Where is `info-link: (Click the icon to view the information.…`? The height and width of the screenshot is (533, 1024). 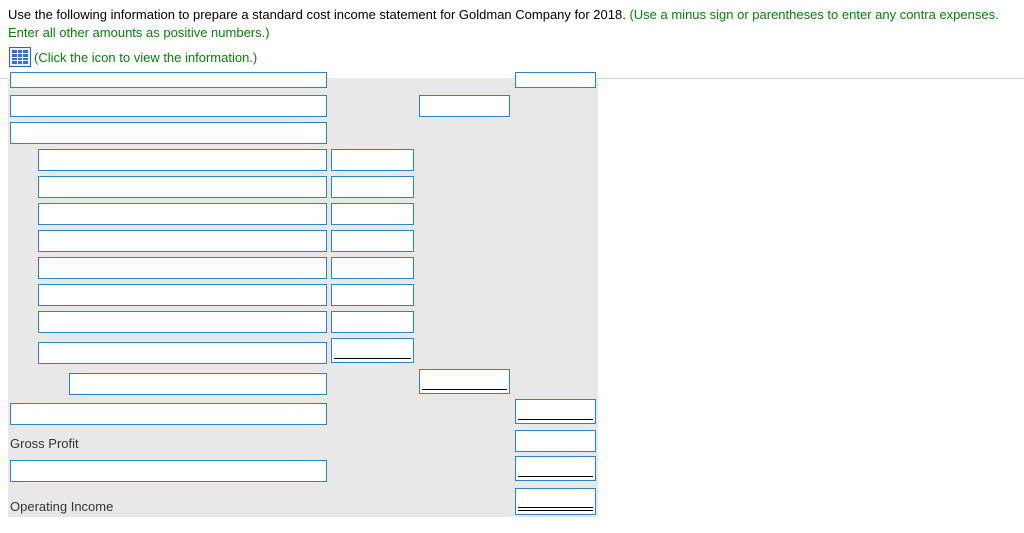
info-link: (Click the icon to view the information.… is located at coordinates (133, 57).